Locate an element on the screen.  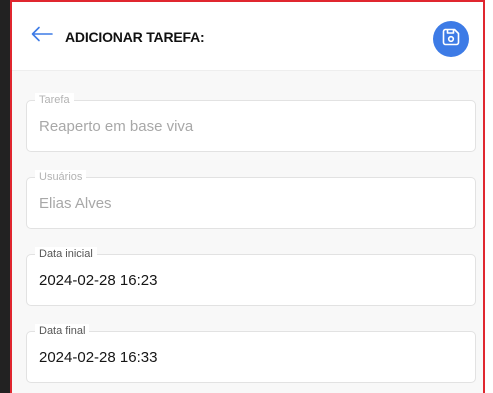
floppy-disk-icon is located at coordinates (451, 39).